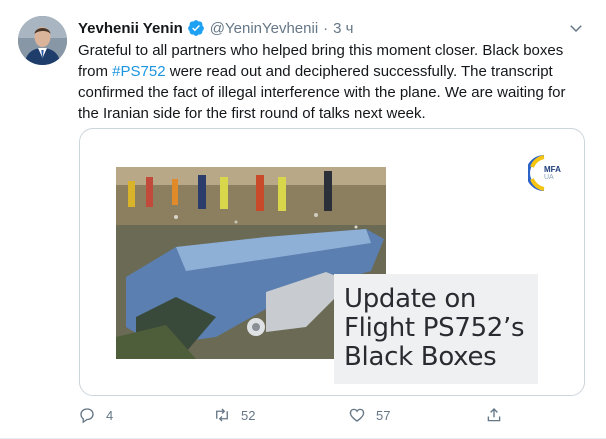 The width and height of the screenshot is (606, 439). Describe the element at coordinates (357, 415) in the screenshot. I see `like-icon` at that location.